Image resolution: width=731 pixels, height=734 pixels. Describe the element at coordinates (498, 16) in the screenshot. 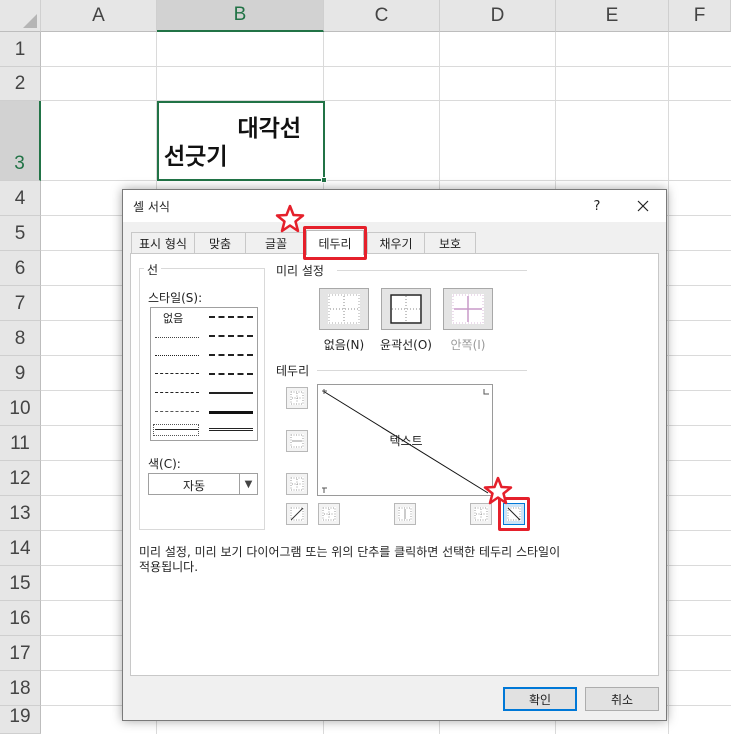

I see `column-header-d: D` at that location.